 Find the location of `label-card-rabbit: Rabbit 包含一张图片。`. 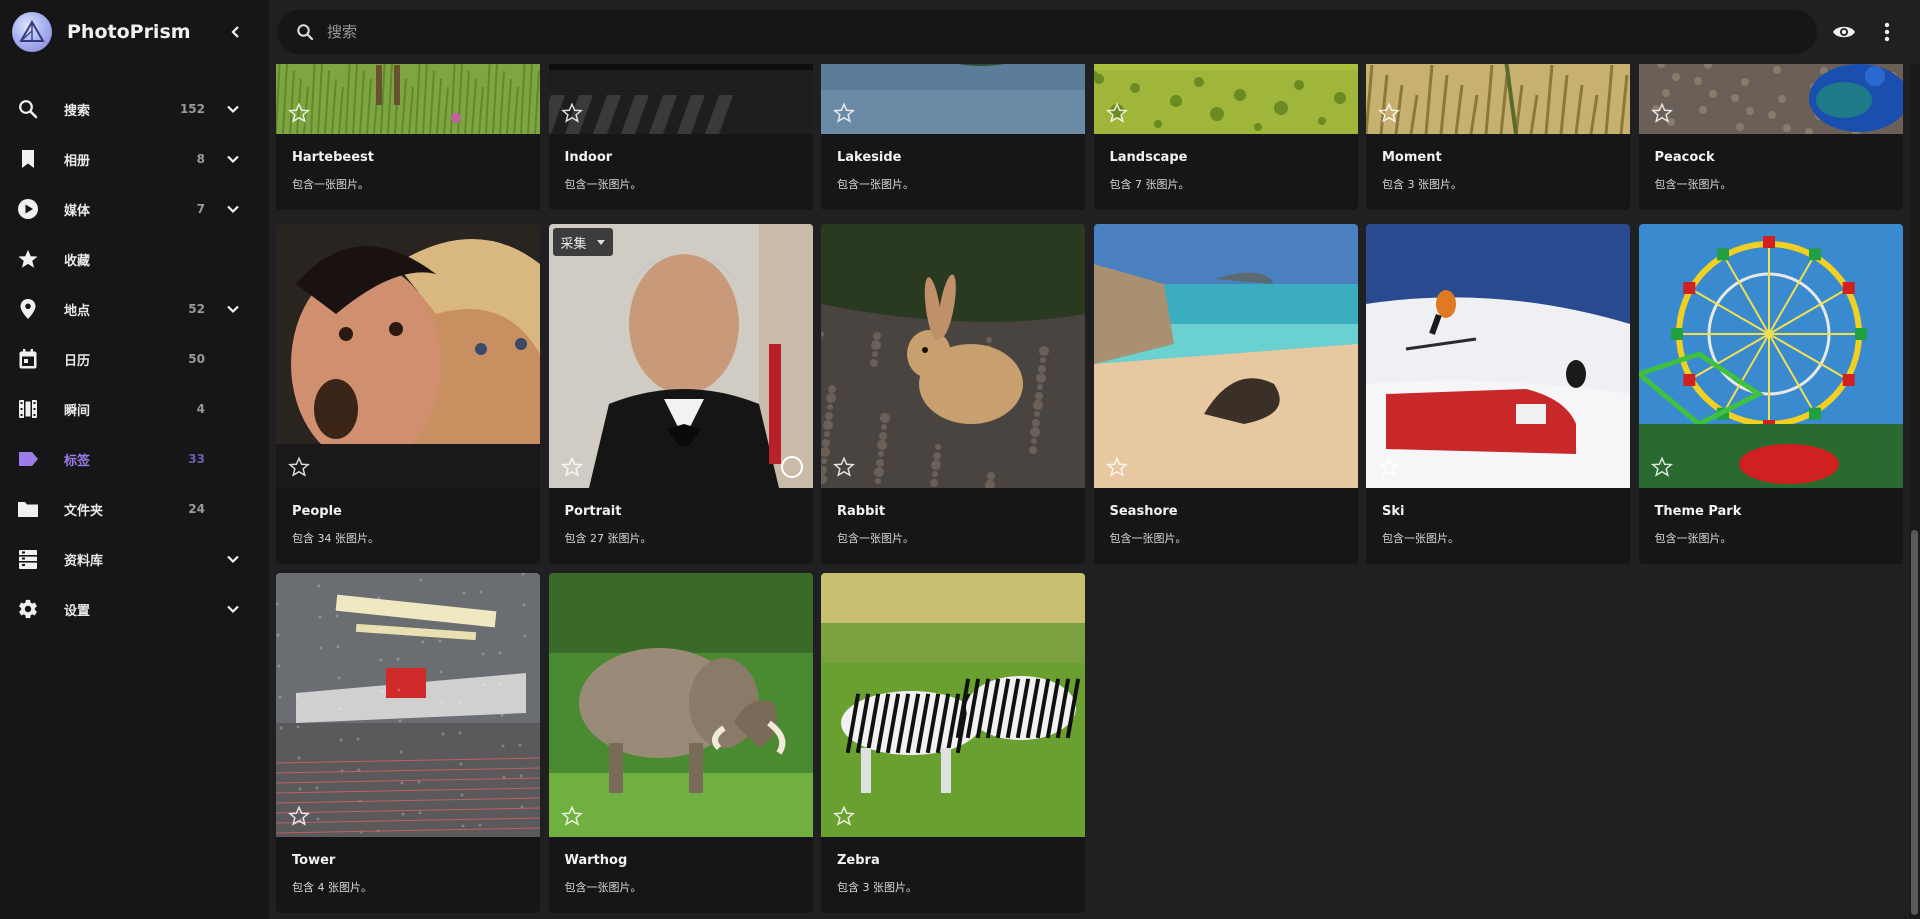

label-card-rabbit: Rabbit 包含一张图片。 is located at coordinates (953, 394).